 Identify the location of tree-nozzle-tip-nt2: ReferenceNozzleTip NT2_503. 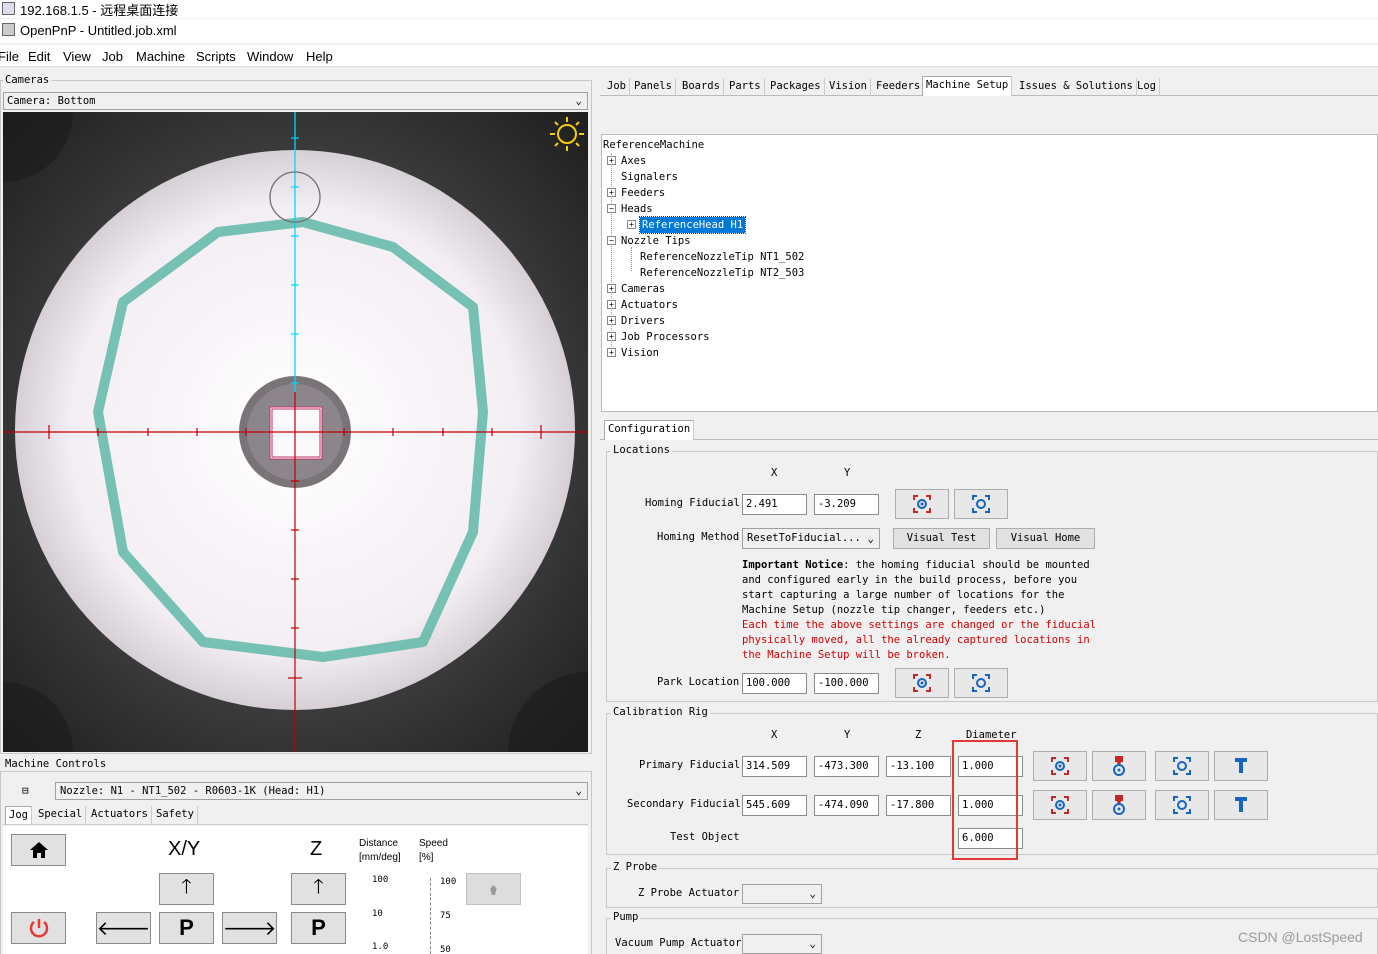
(722, 273).